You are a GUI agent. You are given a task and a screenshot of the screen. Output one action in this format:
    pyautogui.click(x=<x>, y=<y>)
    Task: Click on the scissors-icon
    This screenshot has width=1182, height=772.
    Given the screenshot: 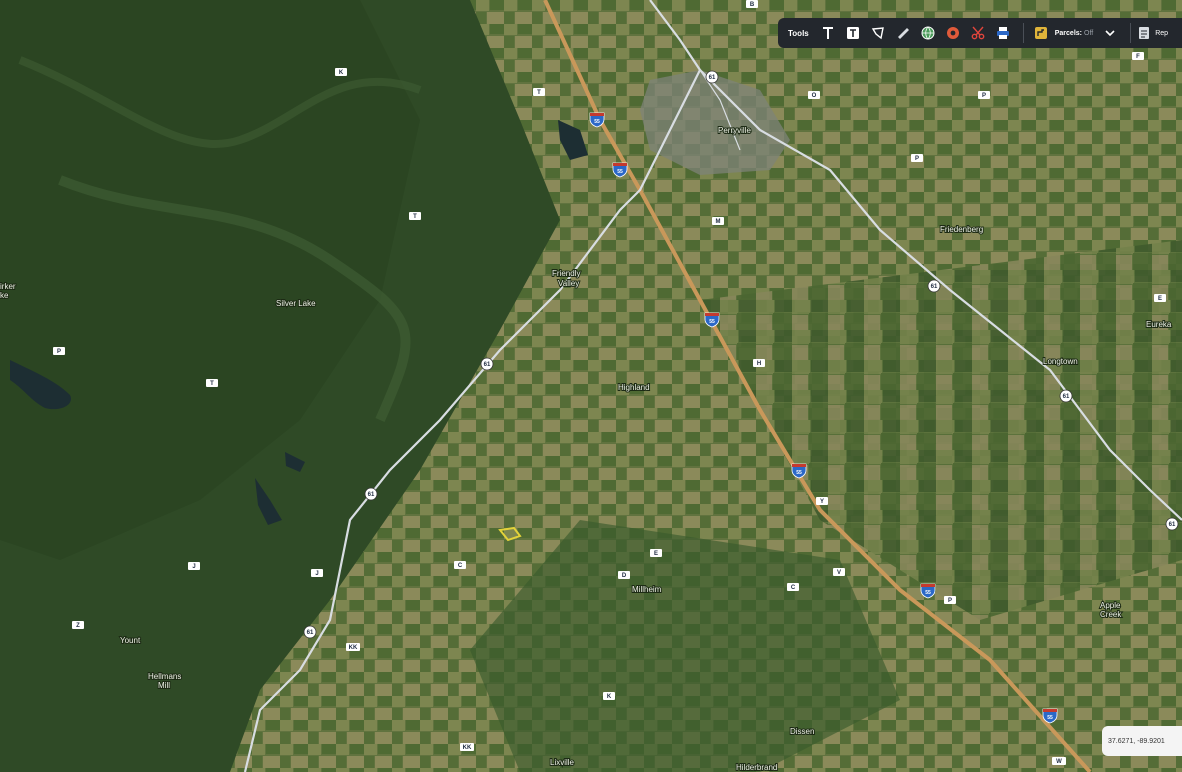 What is the action you would take?
    pyautogui.click(x=978, y=33)
    